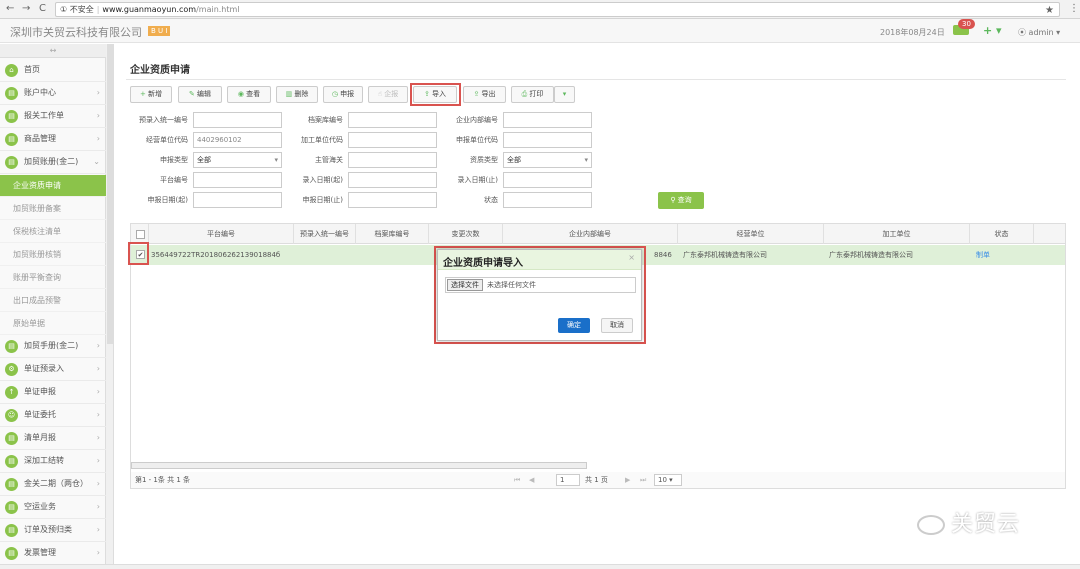  Describe the element at coordinates (1074, 8) in the screenshot. I see `browser-menu-icon: ⋮` at that location.